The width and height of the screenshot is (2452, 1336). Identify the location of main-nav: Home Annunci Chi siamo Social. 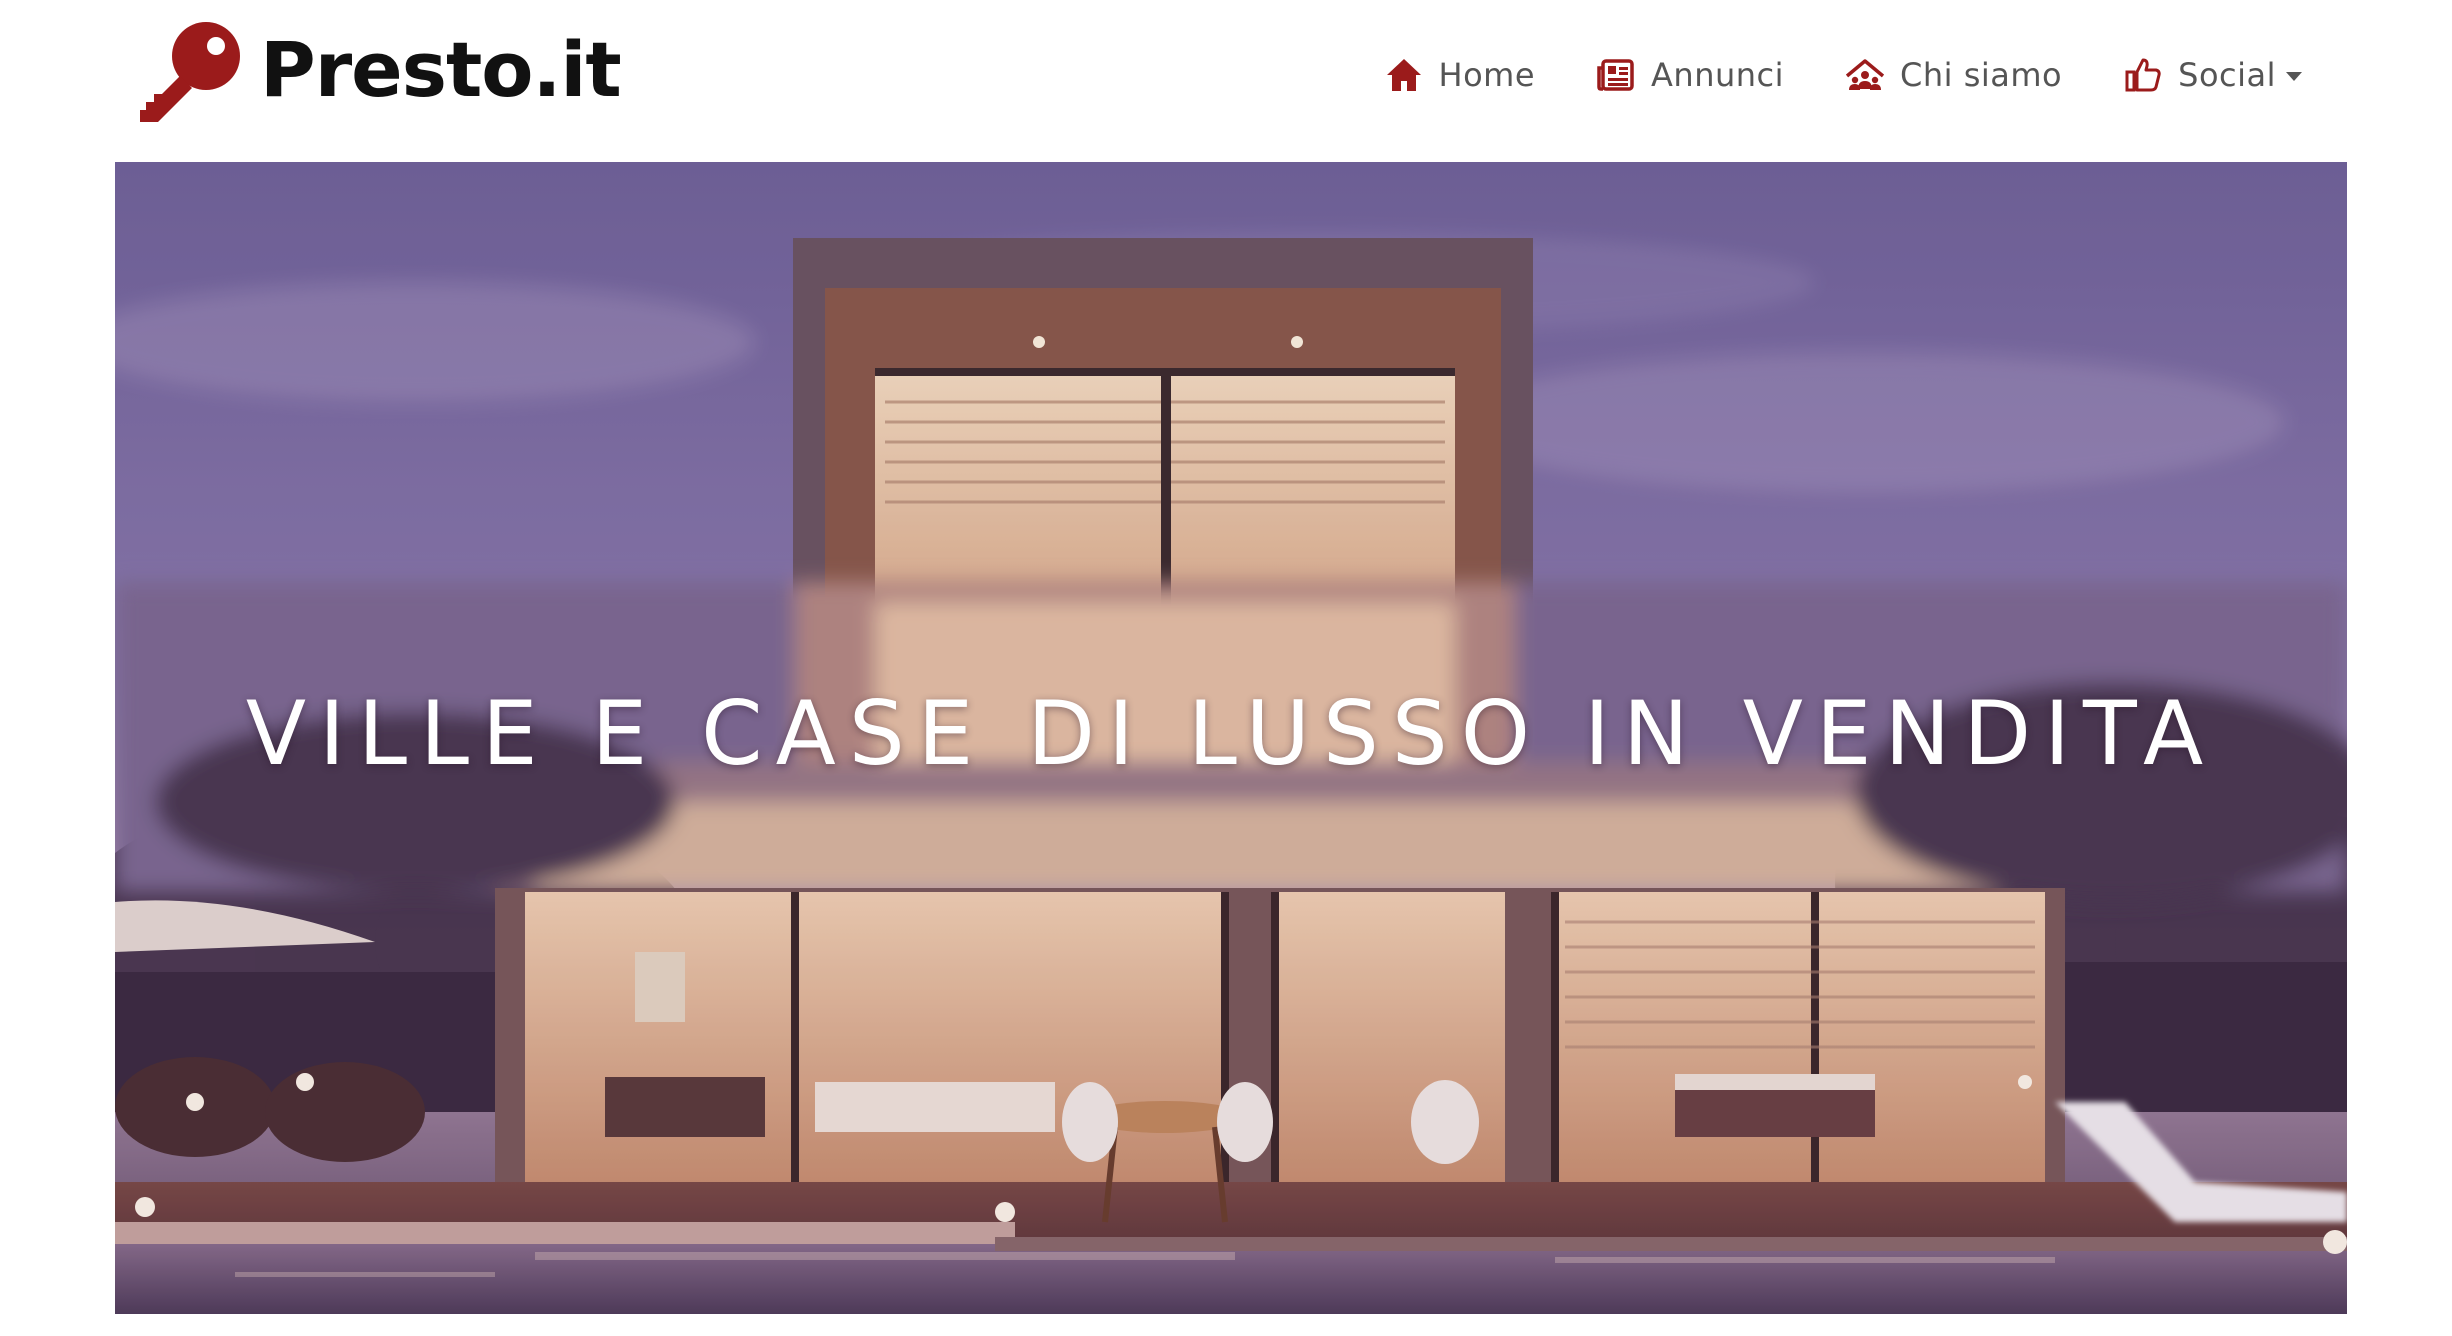
(1812, 75).